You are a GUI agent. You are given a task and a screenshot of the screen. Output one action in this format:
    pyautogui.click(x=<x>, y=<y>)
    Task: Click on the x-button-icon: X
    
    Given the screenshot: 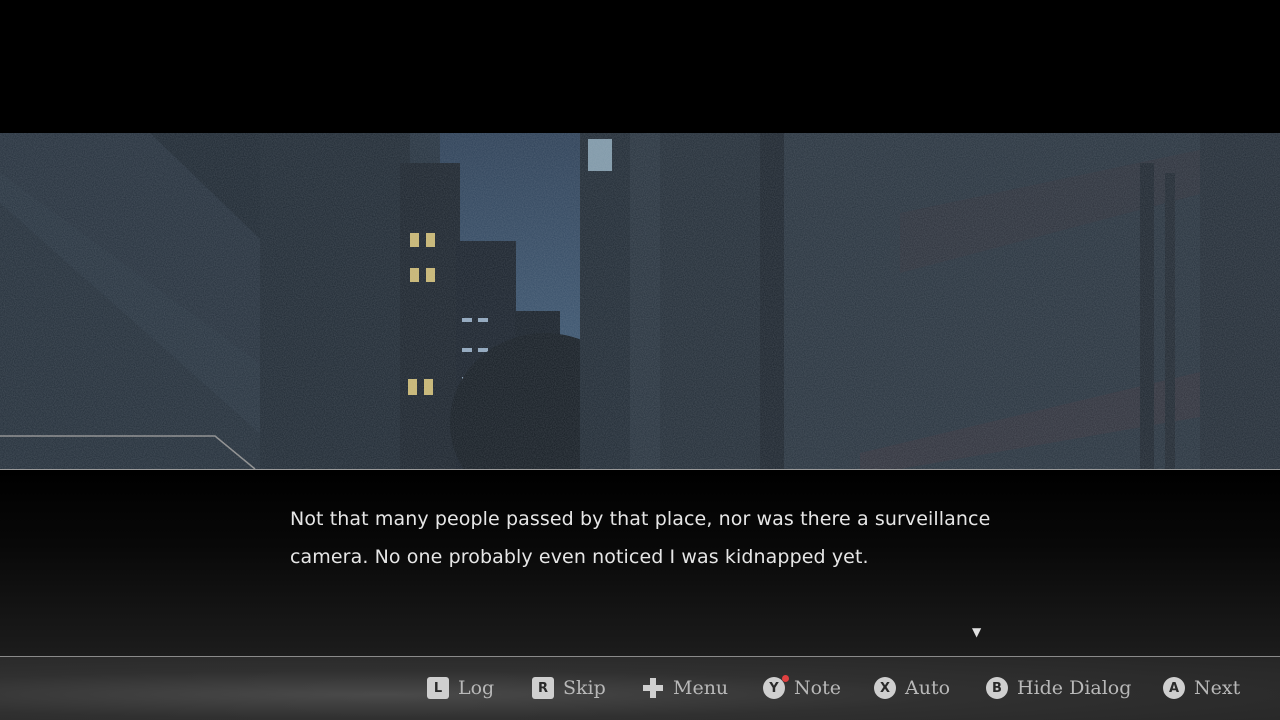 What is the action you would take?
    pyautogui.click(x=885, y=688)
    